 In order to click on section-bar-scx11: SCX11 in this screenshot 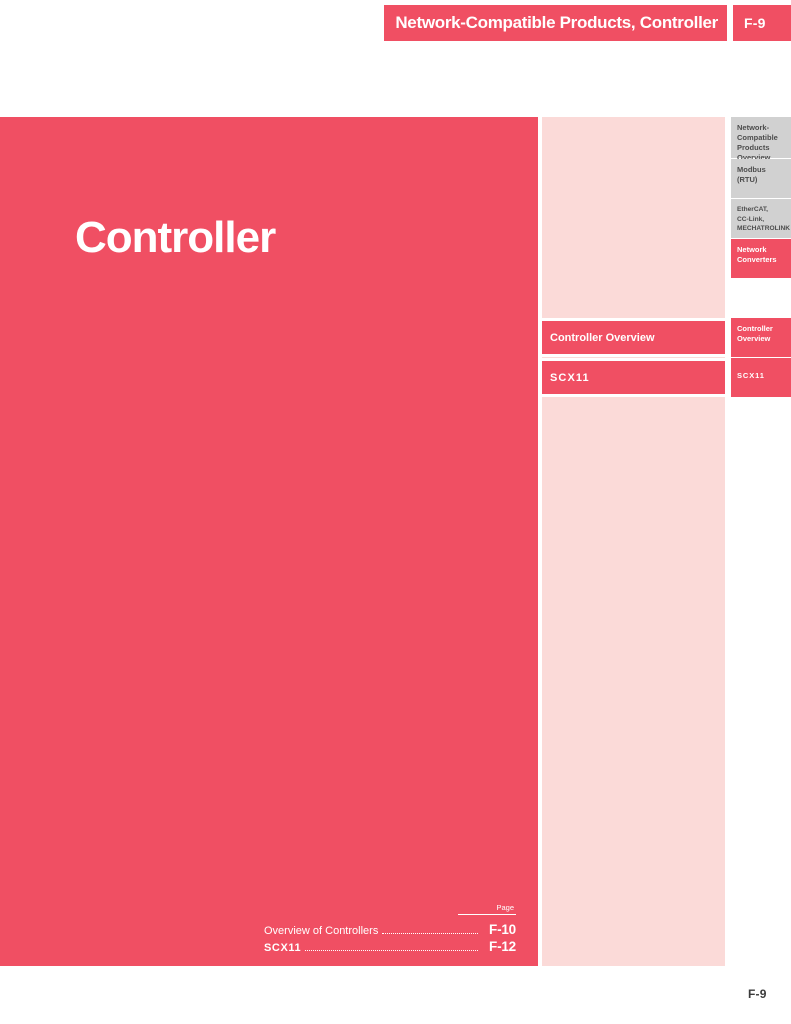, I will do `click(633, 377)`.